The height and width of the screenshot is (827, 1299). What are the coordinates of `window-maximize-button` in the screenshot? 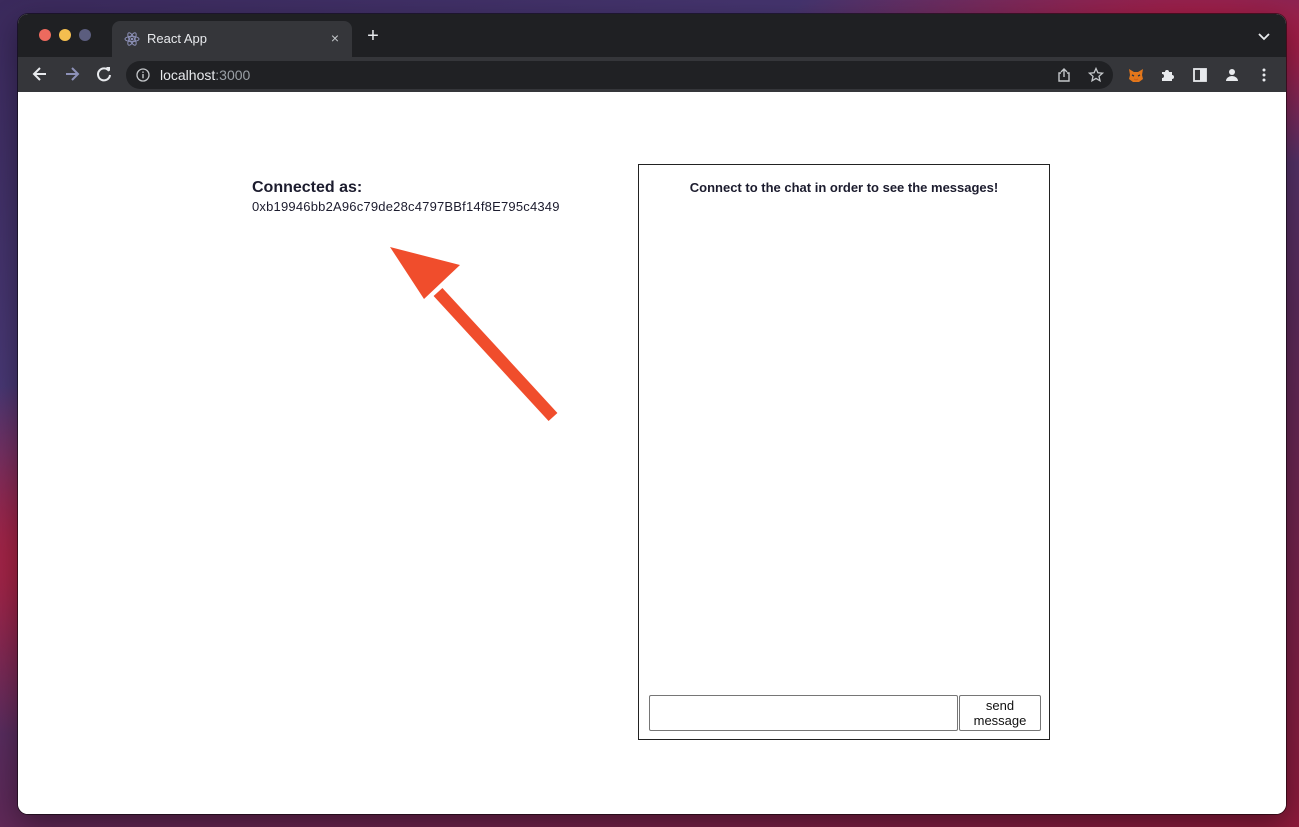 It's located at (85, 35).